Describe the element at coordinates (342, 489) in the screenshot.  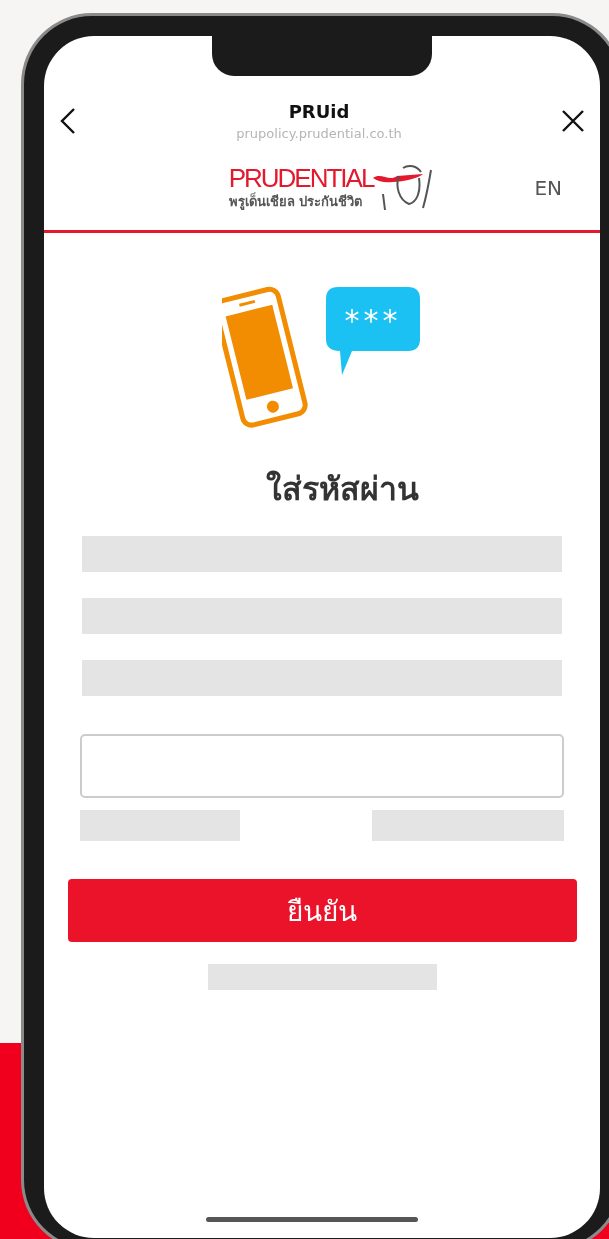
I see `heading: ใส่รหัสผ่าน` at that location.